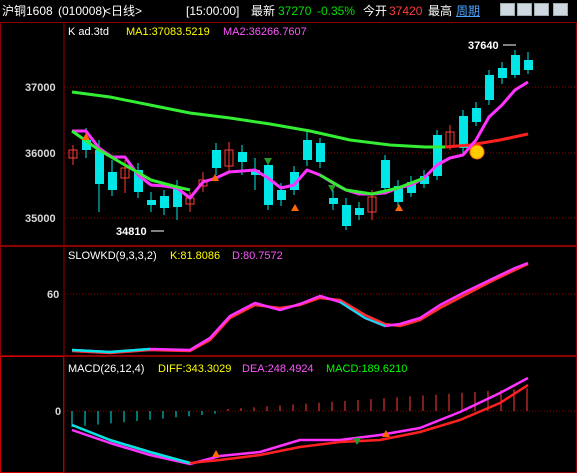 The image size is (577, 473). What do you see at coordinates (195, 256) in the screenshot?
I see `kd-k-value: K:81.8086` at bounding box center [195, 256].